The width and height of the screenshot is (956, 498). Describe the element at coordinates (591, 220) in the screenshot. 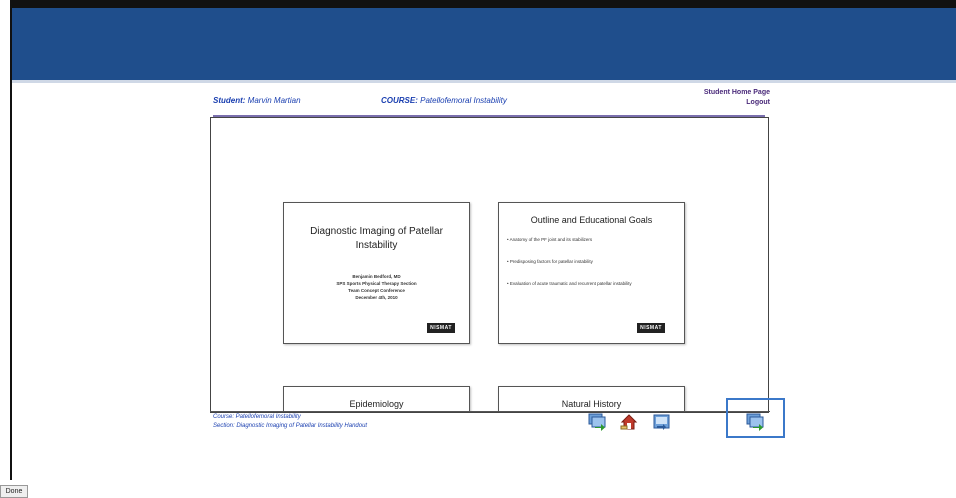

I see `slide-outline-heading: Outline and Educational Goals` at that location.